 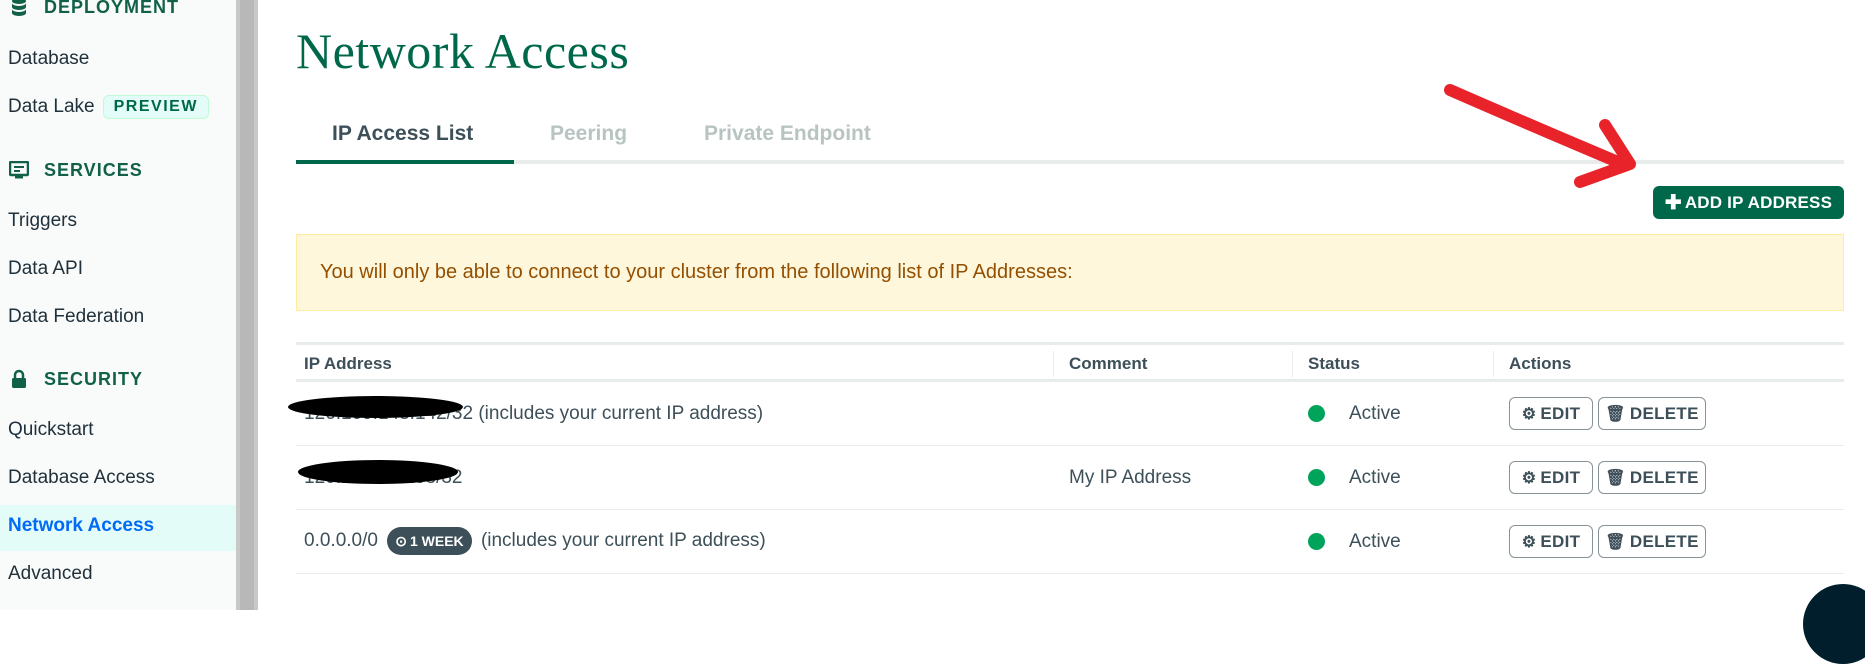 I want to click on chat-widget-button, so click(x=1834, y=624).